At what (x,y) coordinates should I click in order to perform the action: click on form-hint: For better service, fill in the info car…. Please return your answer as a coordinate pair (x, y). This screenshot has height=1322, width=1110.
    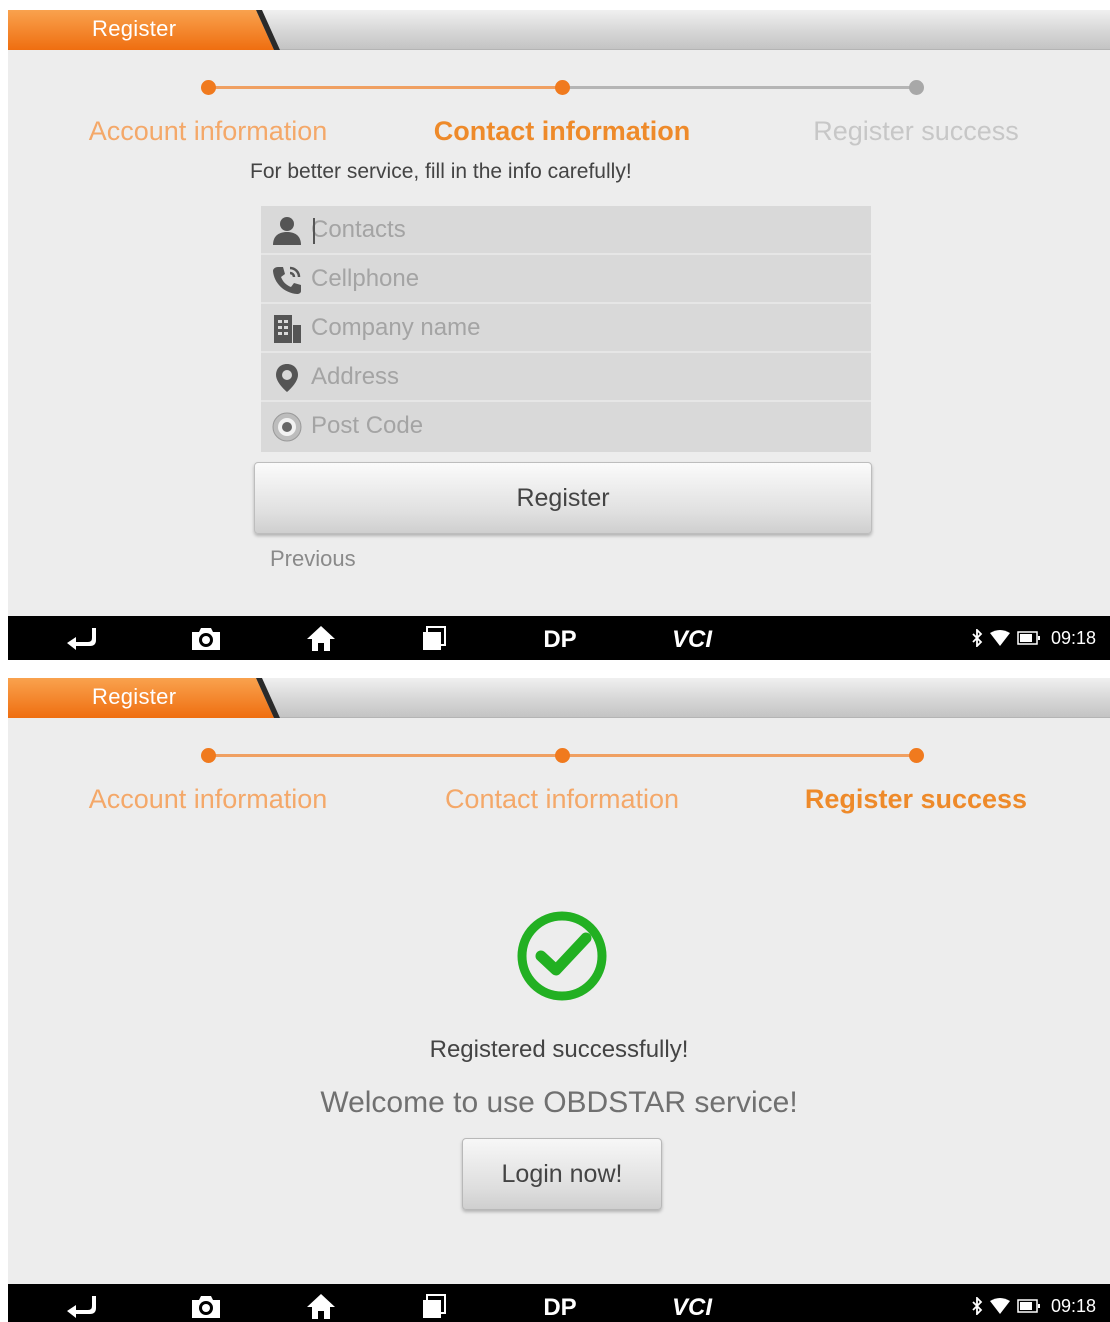
    Looking at the image, I should click on (441, 171).